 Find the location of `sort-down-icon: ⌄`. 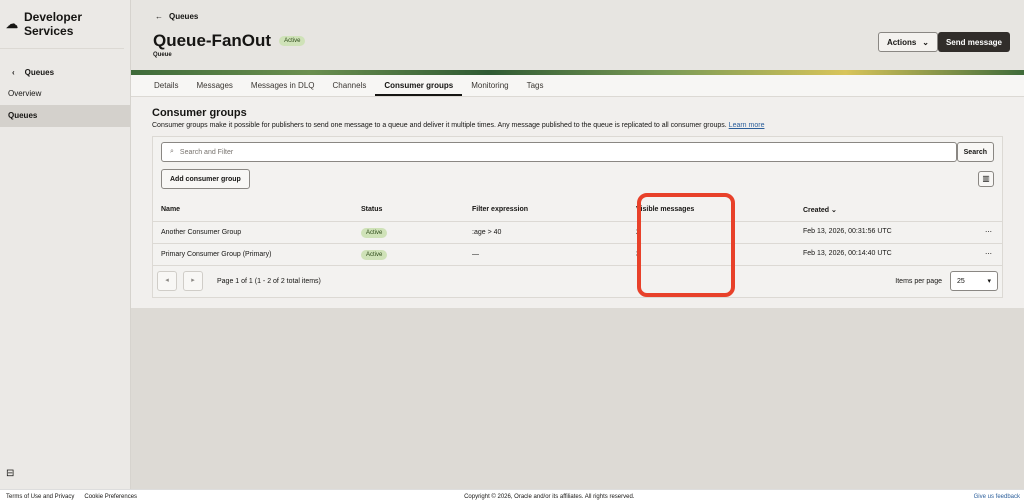

sort-down-icon: ⌄ is located at coordinates (834, 210).